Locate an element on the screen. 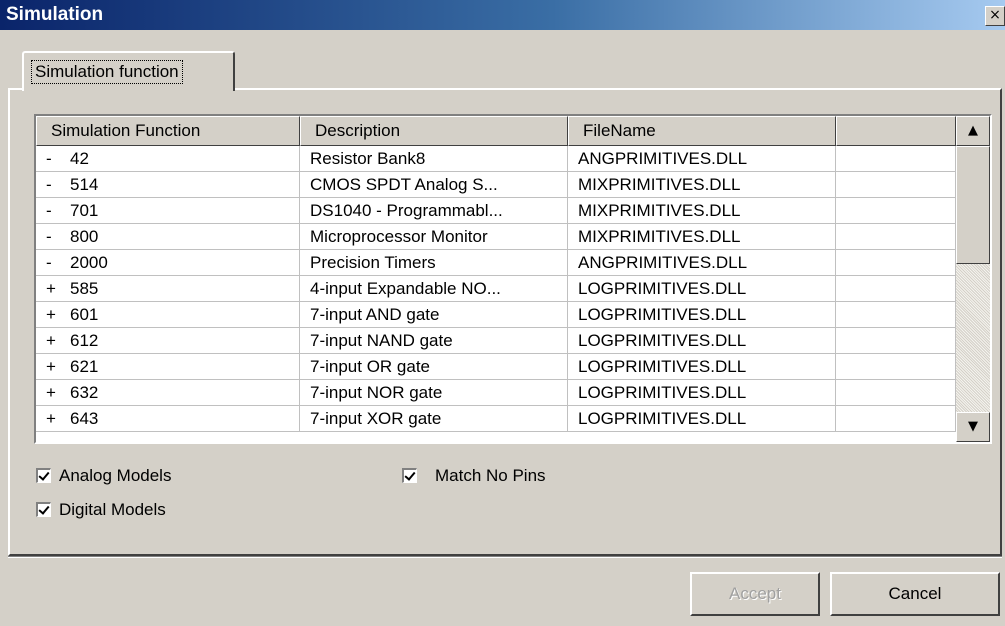  table-row: -2000 Precision Timers ANGPRIMITIVES.DLL is located at coordinates (496, 263).